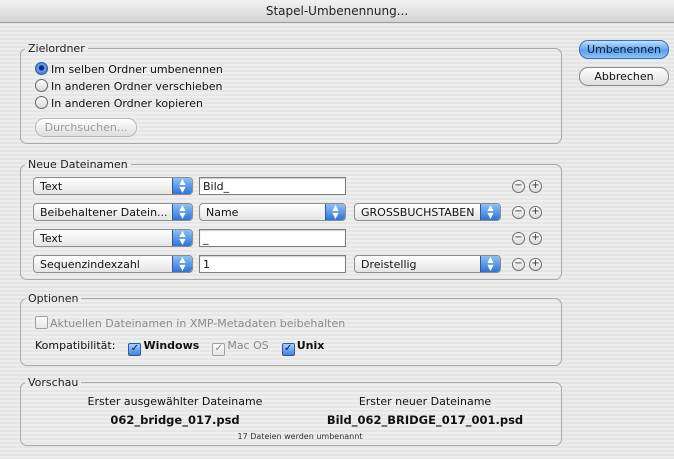 Image resolution: width=674 pixels, height=459 pixels. I want to click on unix-label: Unix, so click(310, 345).